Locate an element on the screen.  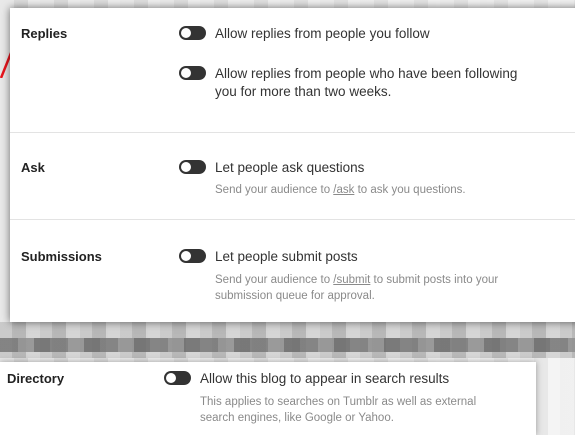
submissions-label: Submissions is located at coordinates (61, 256).